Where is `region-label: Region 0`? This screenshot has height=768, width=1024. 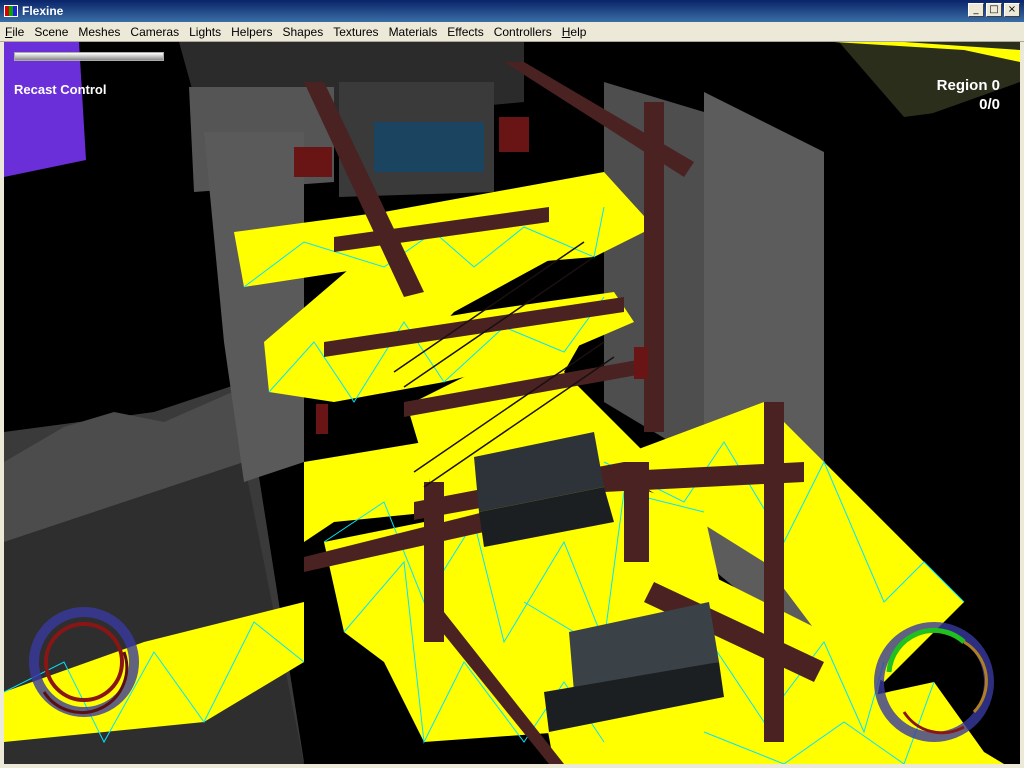
region-label: Region 0 is located at coordinates (968, 85).